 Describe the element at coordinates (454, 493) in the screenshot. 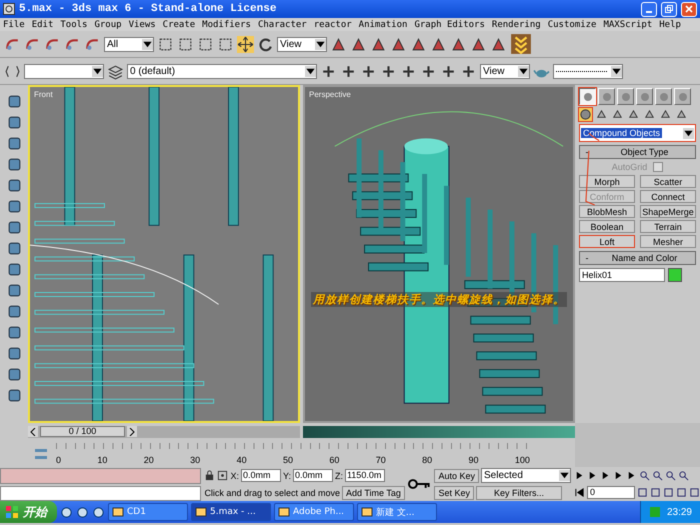

I see `set-key-button: Set Key` at that location.